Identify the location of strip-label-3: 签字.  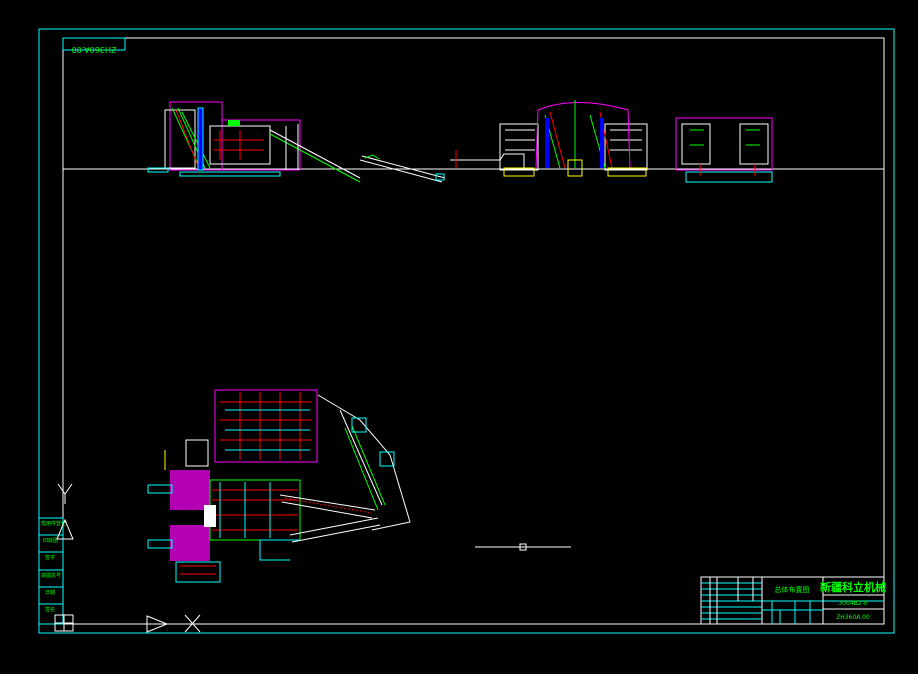
(50, 557).